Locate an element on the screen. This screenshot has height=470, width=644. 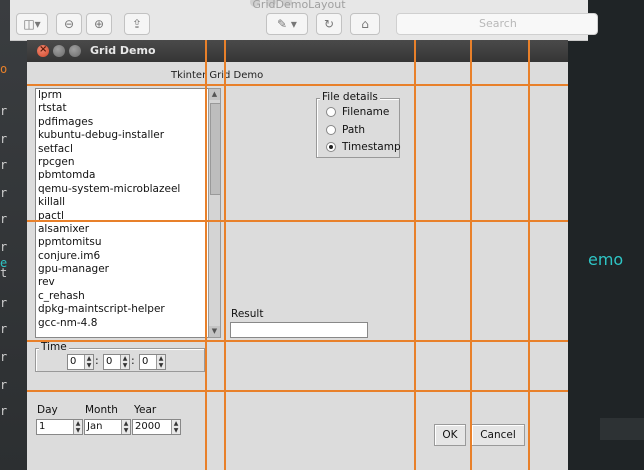
markup-button: ✎ ▾ is located at coordinates (287, 24).